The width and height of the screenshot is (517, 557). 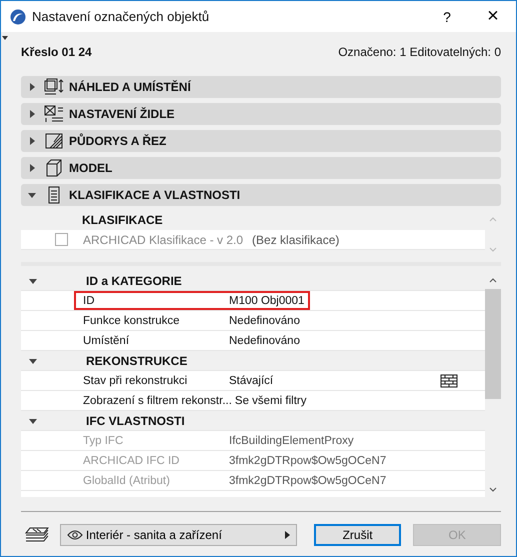 What do you see at coordinates (493, 490) in the screenshot?
I see `scroll-down-icon` at bounding box center [493, 490].